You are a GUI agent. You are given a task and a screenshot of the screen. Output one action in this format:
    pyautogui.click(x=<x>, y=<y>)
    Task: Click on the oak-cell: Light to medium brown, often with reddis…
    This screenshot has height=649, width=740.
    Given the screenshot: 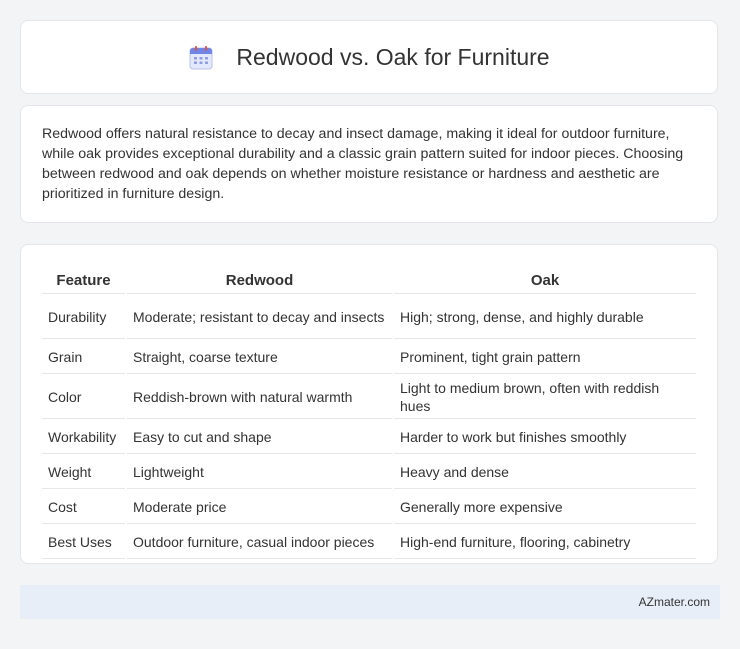 What is the action you would take?
    pyautogui.click(x=545, y=397)
    